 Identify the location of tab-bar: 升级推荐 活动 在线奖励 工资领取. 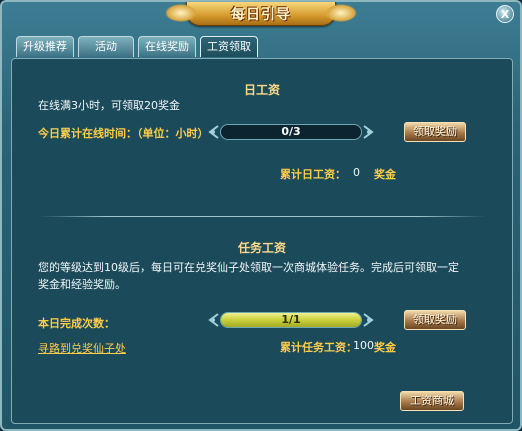
(137, 46).